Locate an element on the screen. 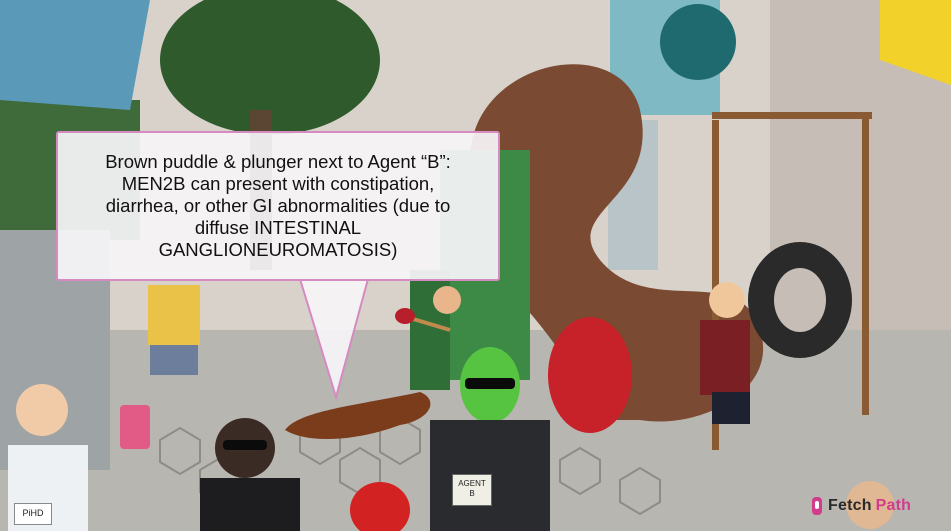 The image size is (951, 531). boy-shirt is located at coordinates (725, 357).